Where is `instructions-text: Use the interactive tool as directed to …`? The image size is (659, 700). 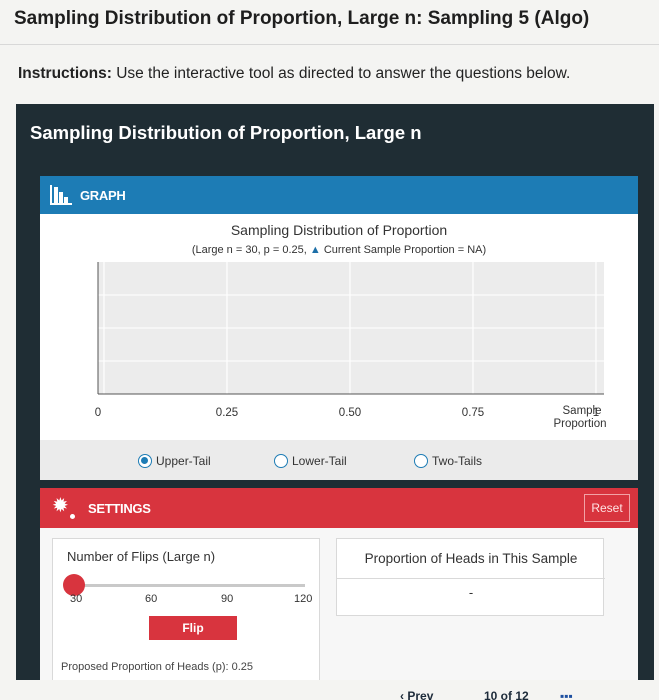 instructions-text: Use the interactive tool as directed to … is located at coordinates (343, 73).